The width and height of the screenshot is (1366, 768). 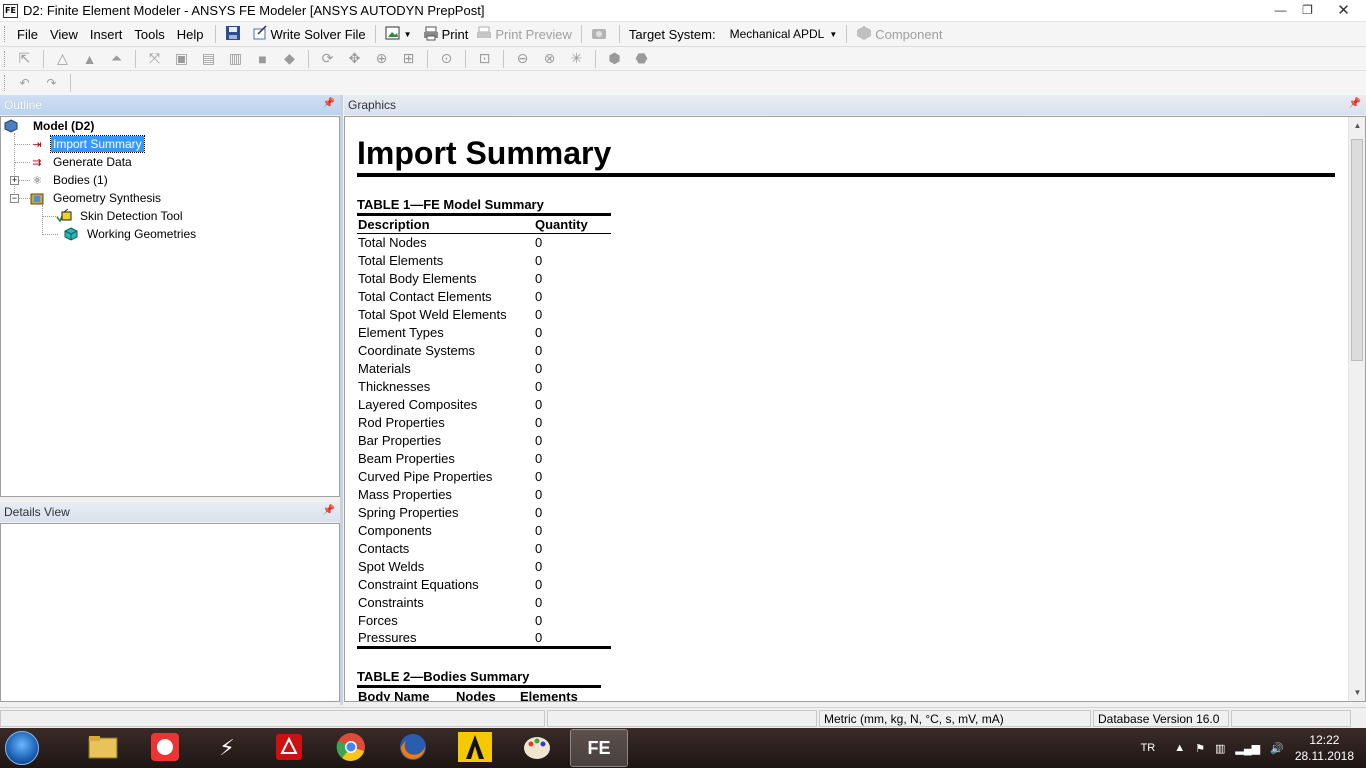 What do you see at coordinates (51, 83) in the screenshot?
I see `redo-icon: ↷` at bounding box center [51, 83].